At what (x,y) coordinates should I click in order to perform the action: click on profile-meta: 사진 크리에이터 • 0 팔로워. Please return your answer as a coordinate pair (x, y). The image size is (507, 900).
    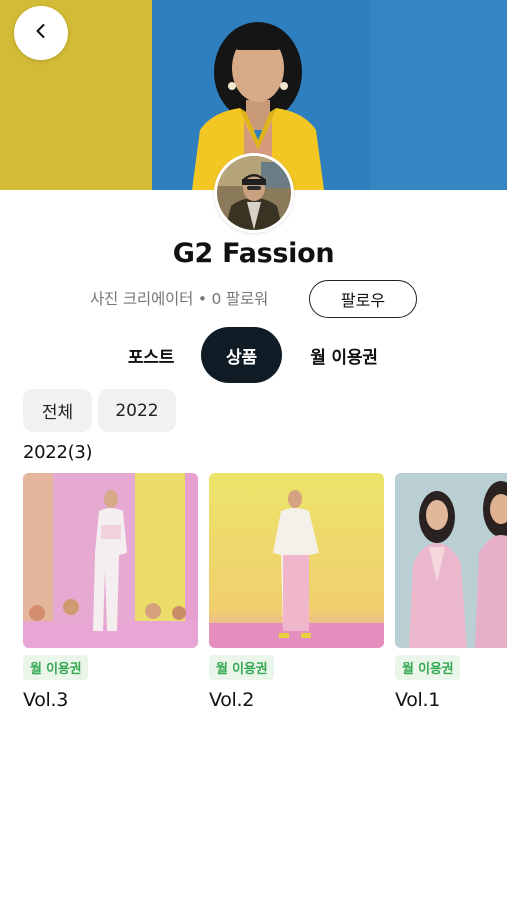
    Looking at the image, I should click on (179, 299).